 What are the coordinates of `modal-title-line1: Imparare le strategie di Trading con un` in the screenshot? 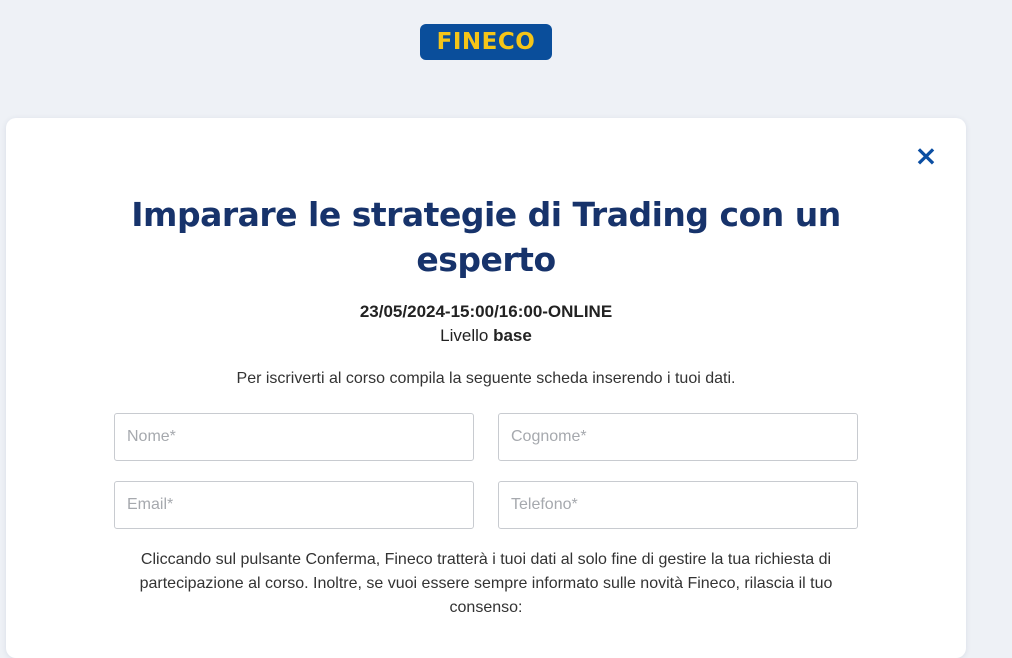 It's located at (486, 214).